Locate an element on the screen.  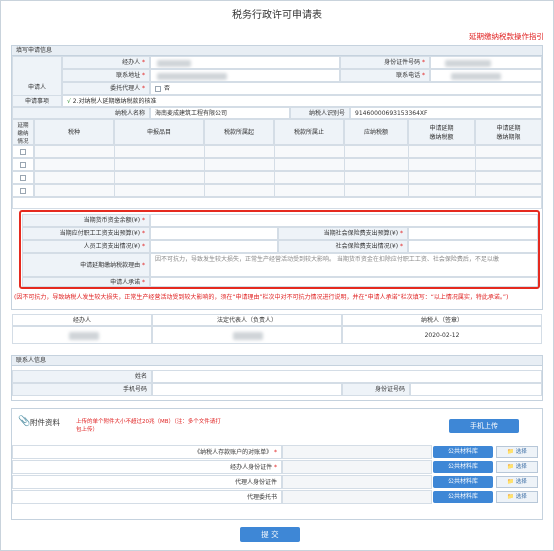
public-library-button-2: 公共材料库 is located at coordinates (463, 482).